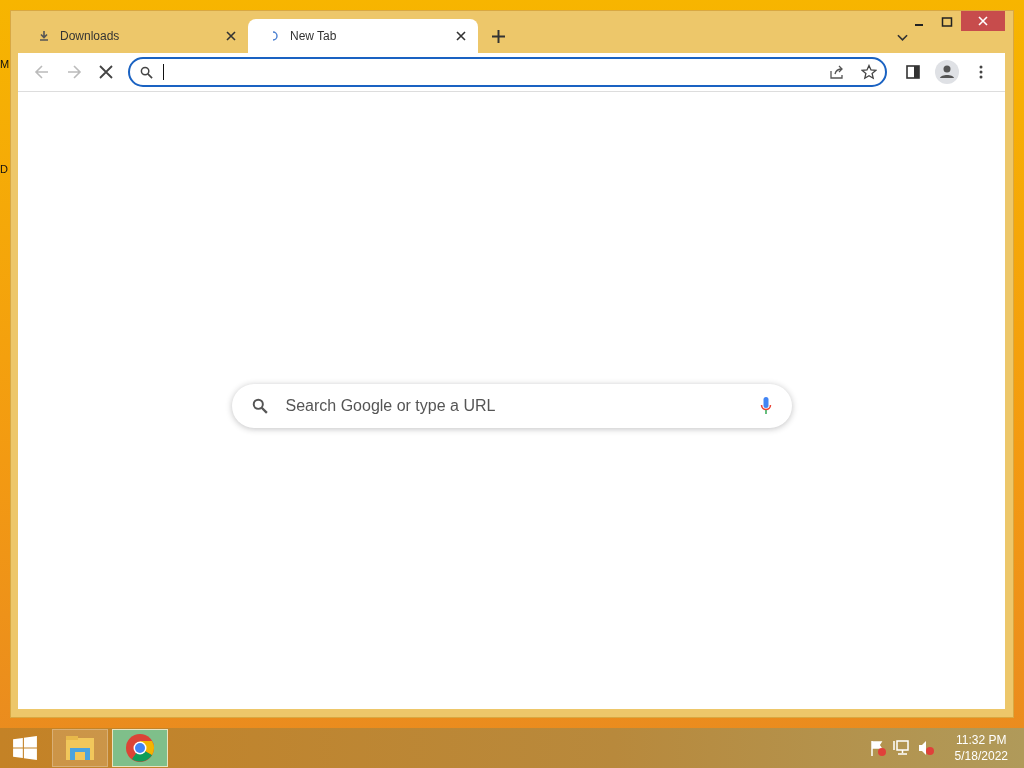 This screenshot has width=1024, height=768. Describe the element at coordinates (498, 36) in the screenshot. I see `new-tab-icon` at that location.